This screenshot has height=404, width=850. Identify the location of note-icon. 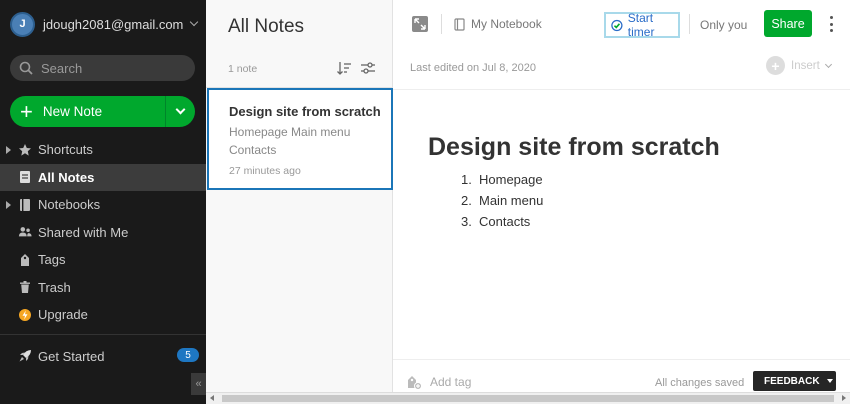
(25, 177).